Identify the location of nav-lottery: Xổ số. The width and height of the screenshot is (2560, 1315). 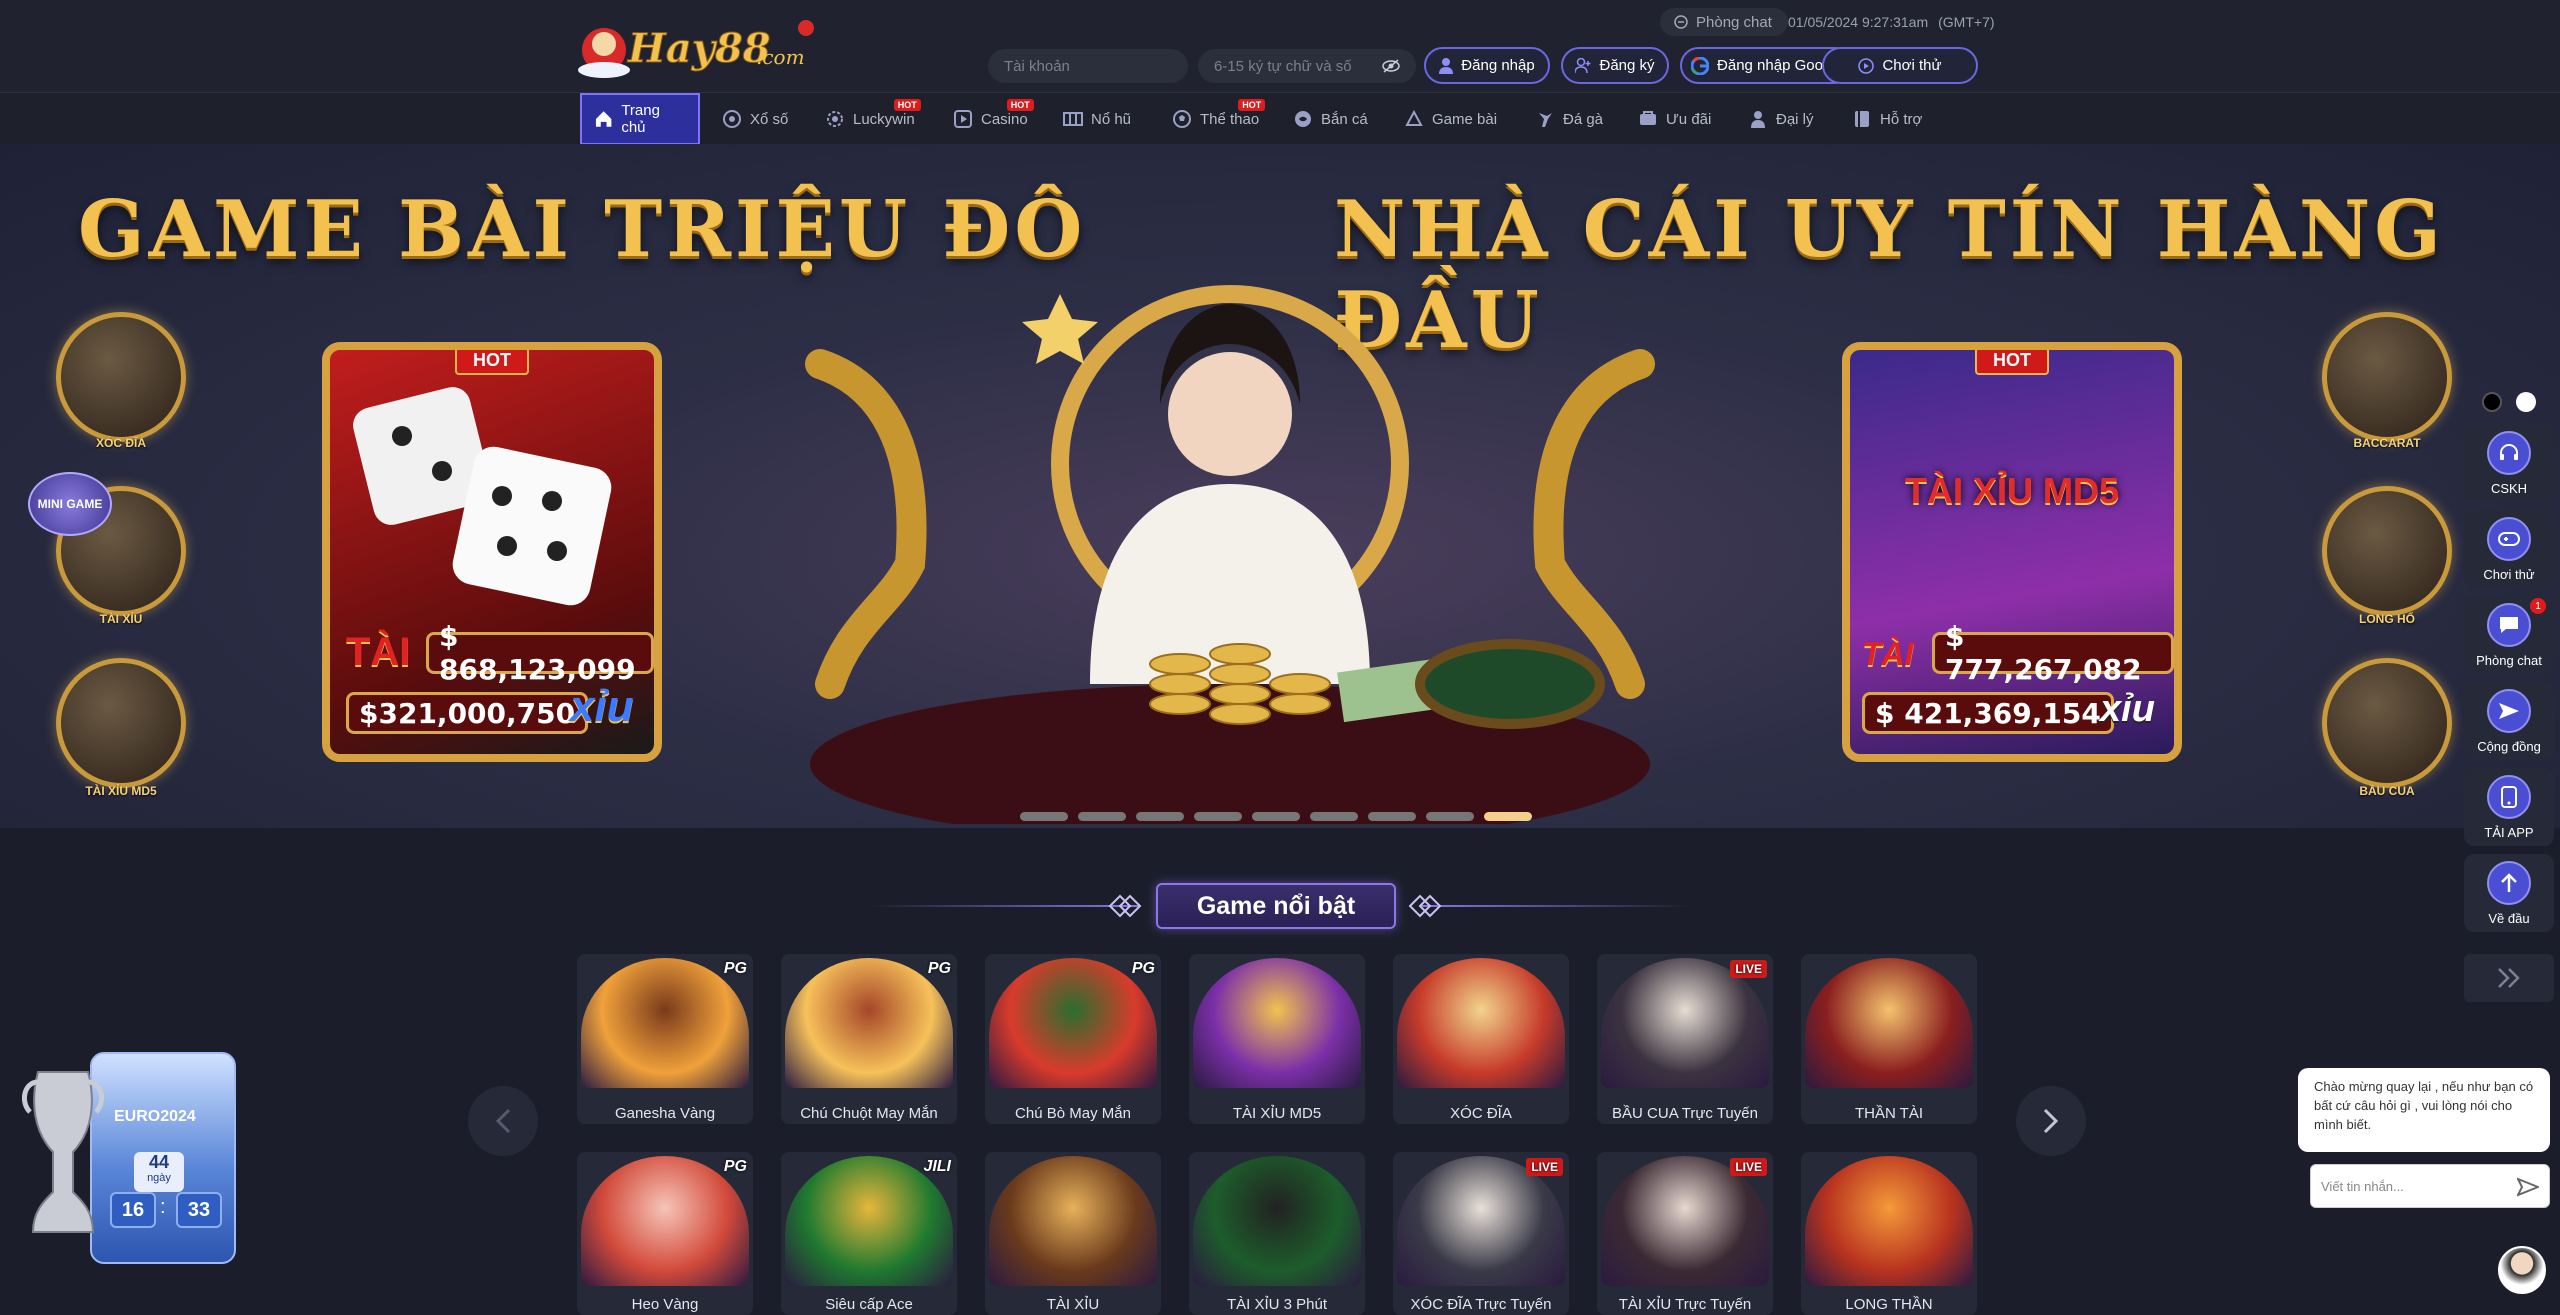
(755, 119).